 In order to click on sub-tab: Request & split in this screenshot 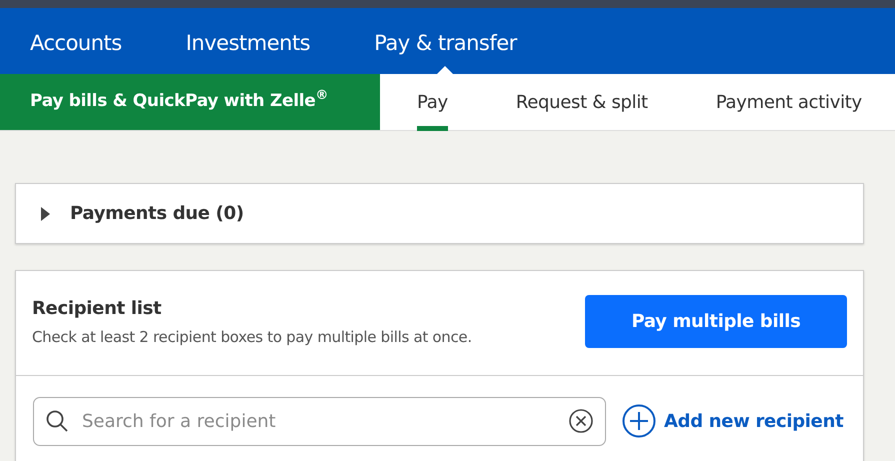, I will do `click(582, 102)`.